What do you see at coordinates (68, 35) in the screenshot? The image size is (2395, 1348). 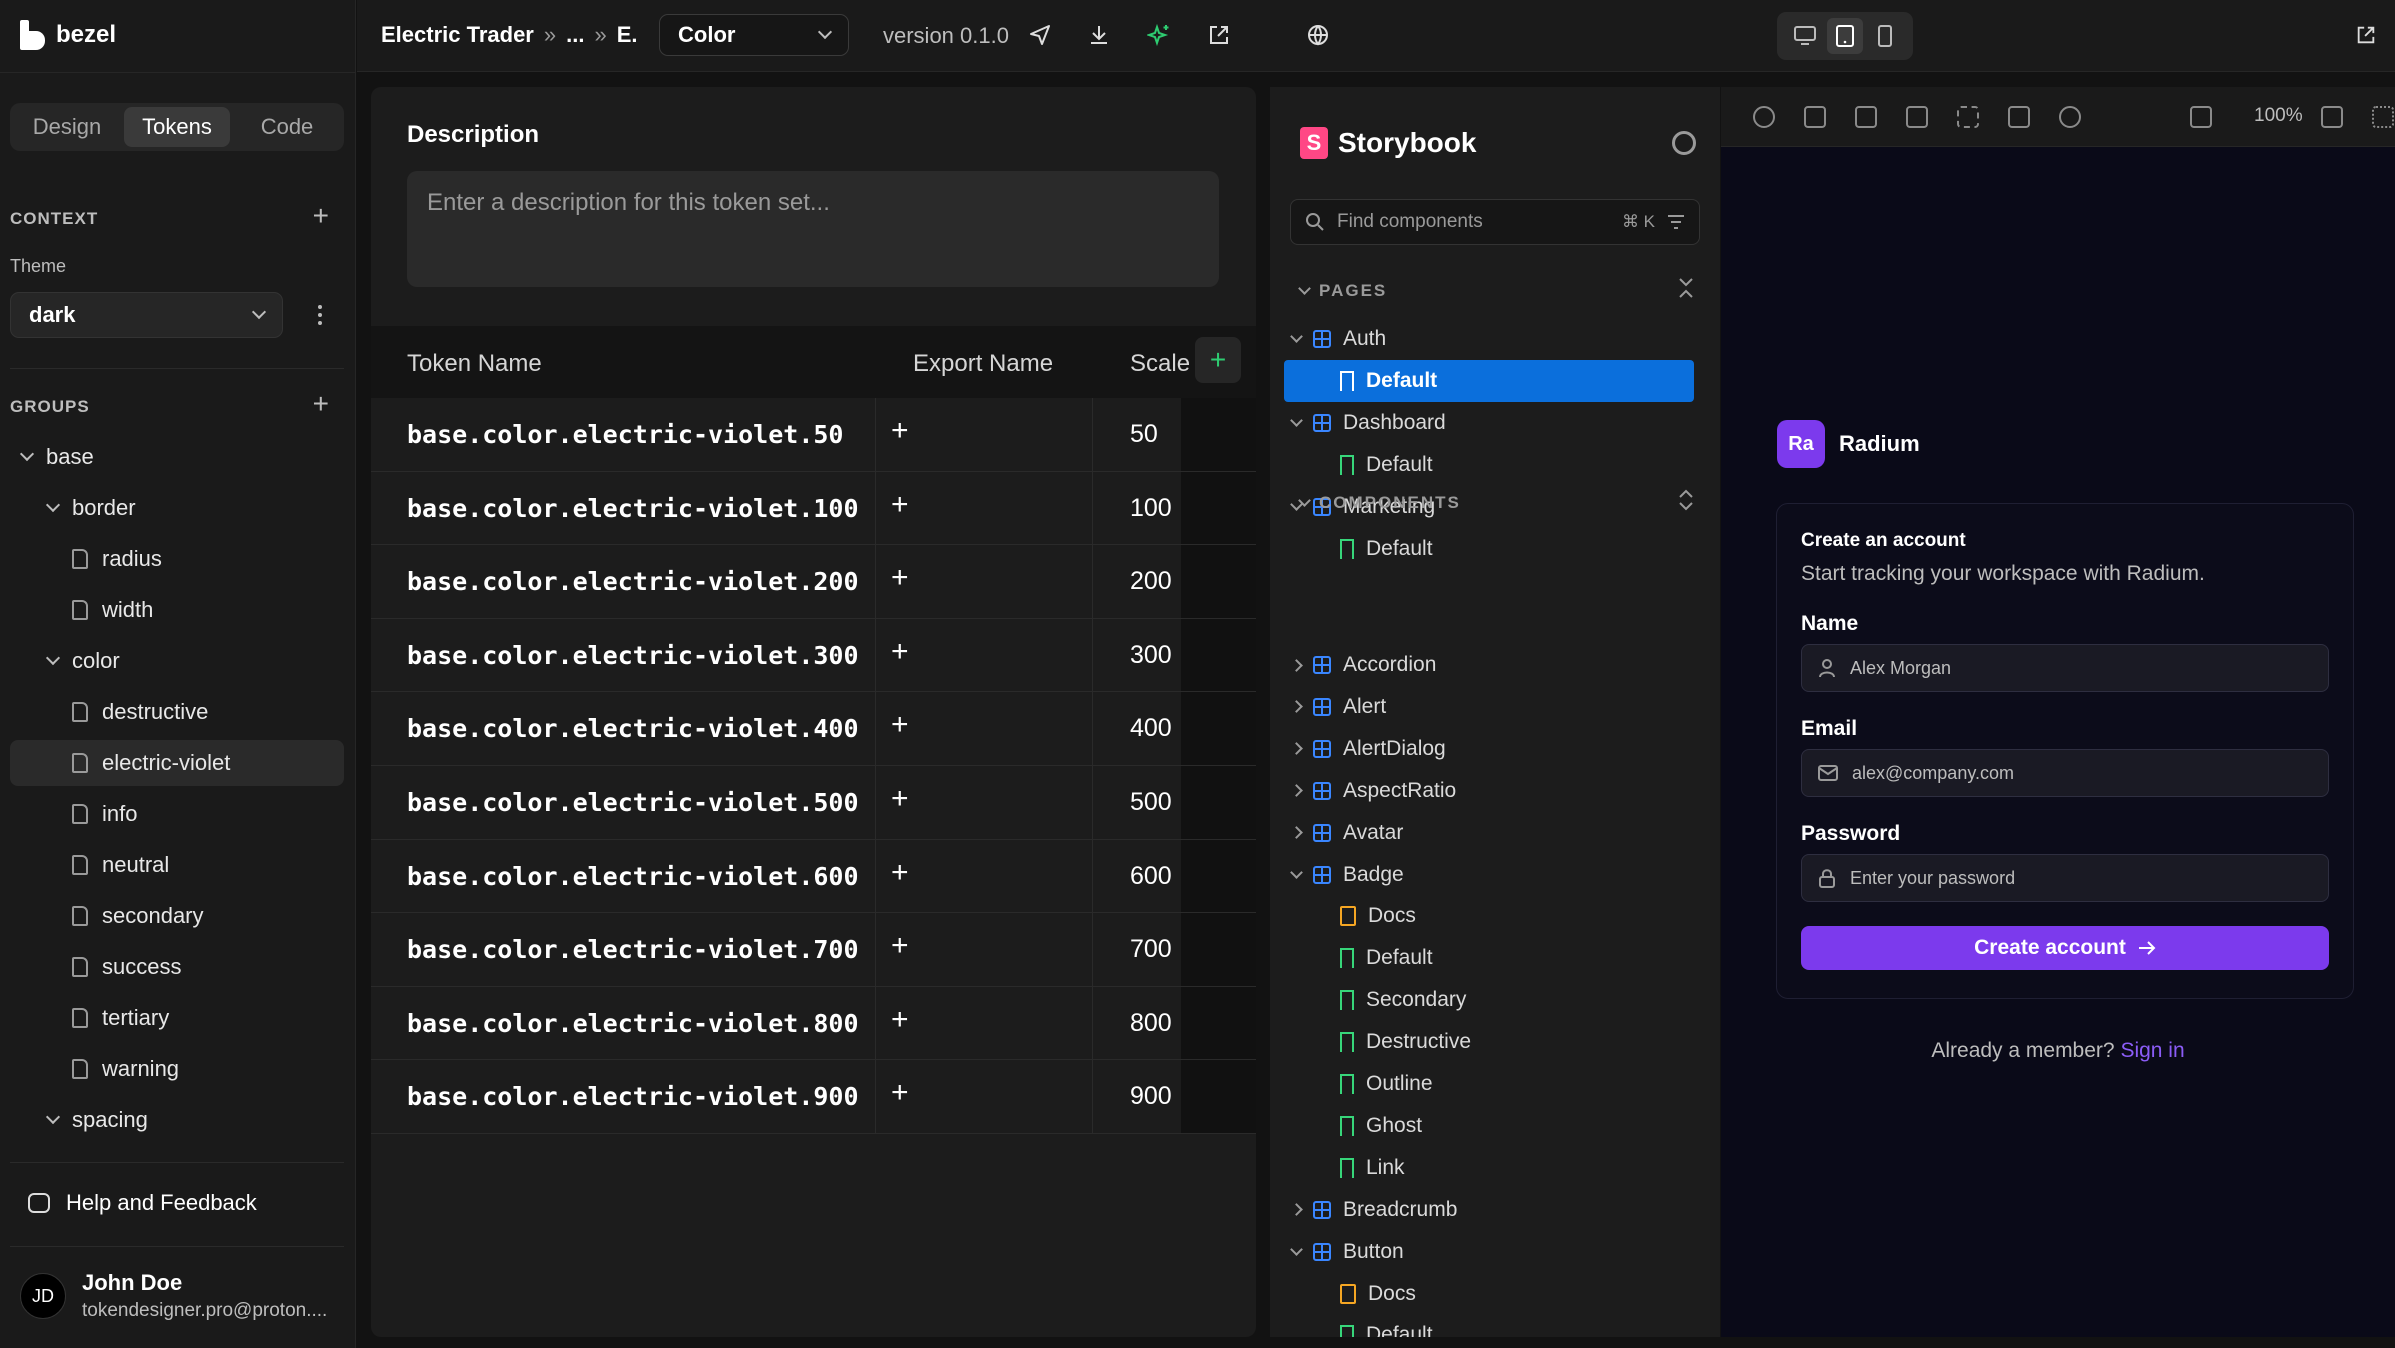 I see `brand: bezel` at bounding box center [68, 35].